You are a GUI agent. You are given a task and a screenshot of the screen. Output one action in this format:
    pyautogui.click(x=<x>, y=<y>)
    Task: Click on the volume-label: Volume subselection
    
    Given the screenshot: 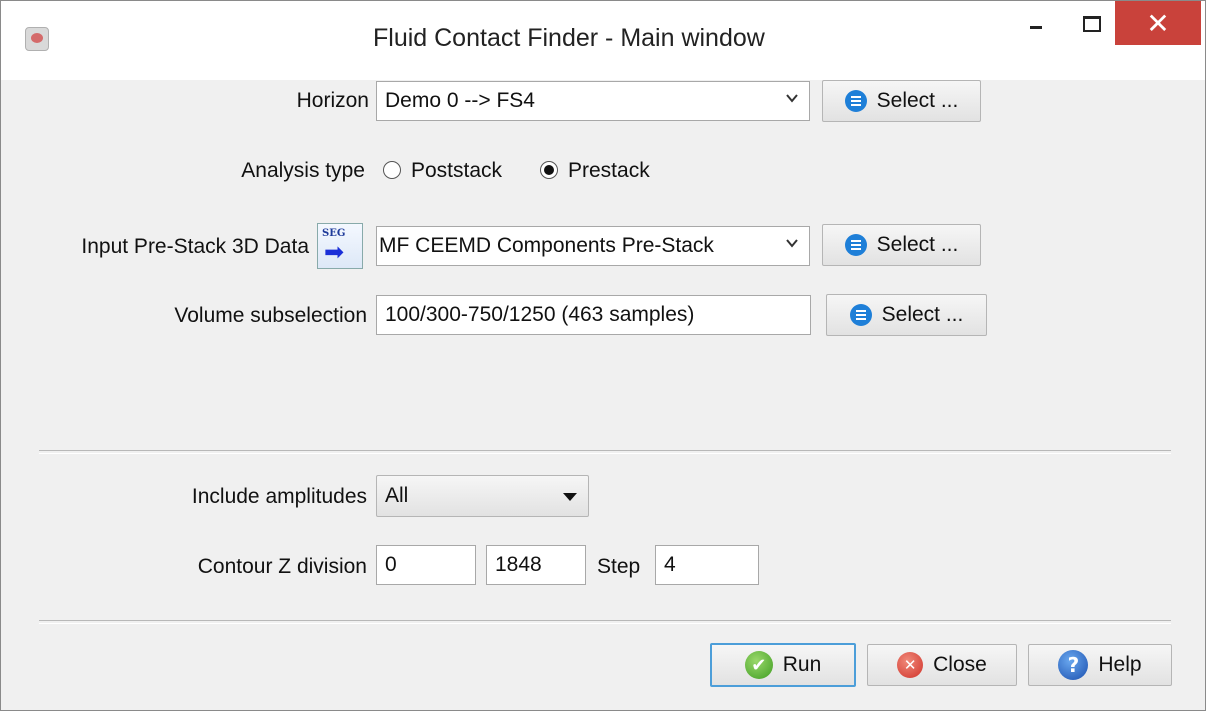 What is the action you would take?
    pyautogui.click(x=270, y=315)
    